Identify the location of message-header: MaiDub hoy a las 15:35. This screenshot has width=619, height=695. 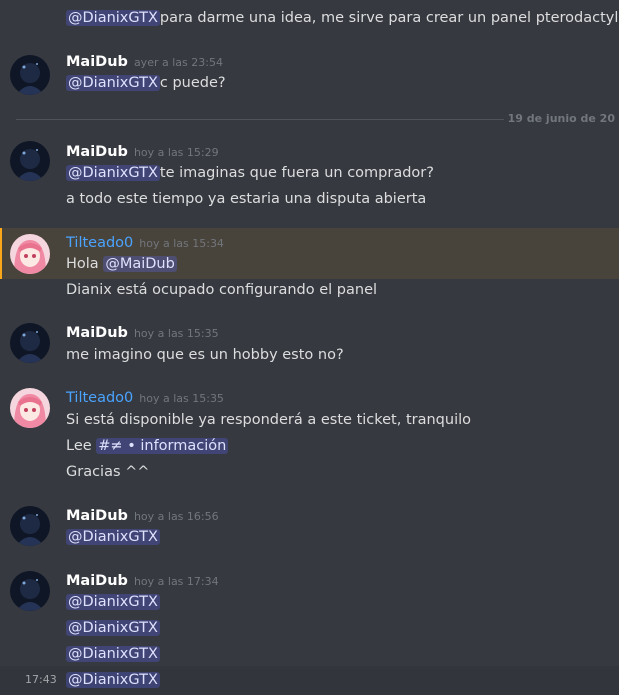
(142, 333).